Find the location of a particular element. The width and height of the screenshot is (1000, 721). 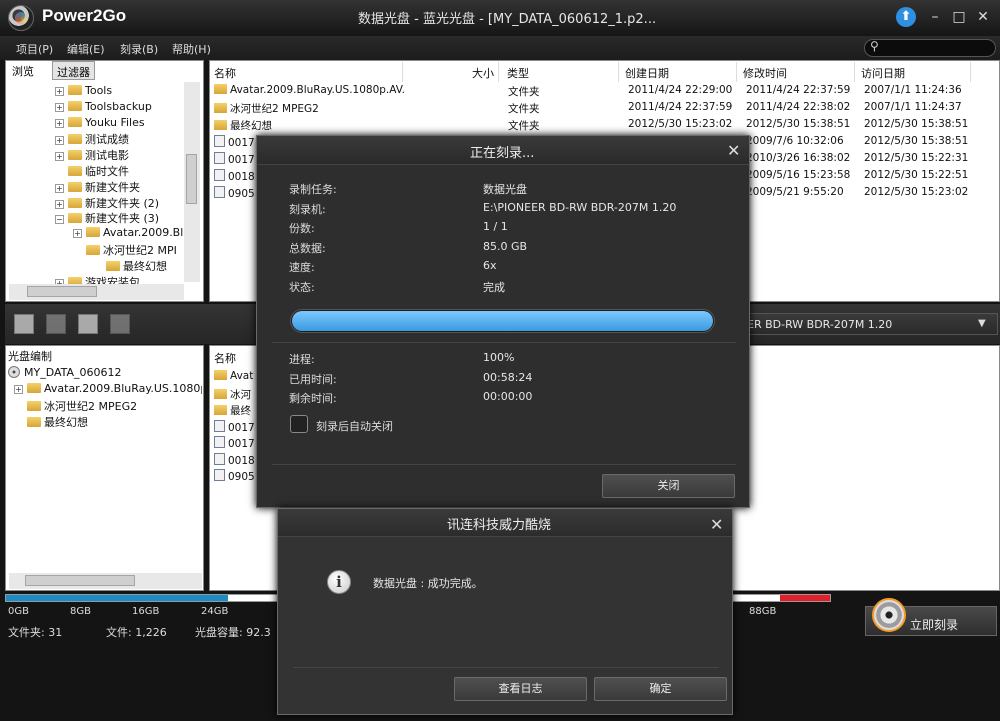

view-log-button: 查看日志 is located at coordinates (520, 689).